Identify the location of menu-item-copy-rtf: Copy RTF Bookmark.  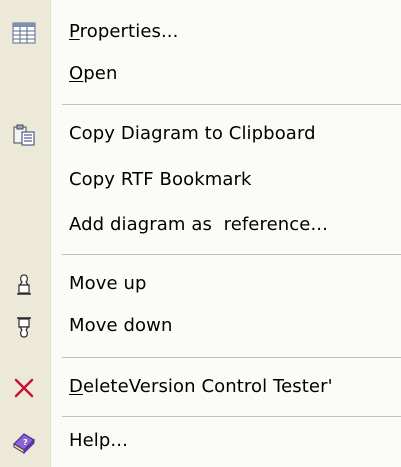
(200, 181).